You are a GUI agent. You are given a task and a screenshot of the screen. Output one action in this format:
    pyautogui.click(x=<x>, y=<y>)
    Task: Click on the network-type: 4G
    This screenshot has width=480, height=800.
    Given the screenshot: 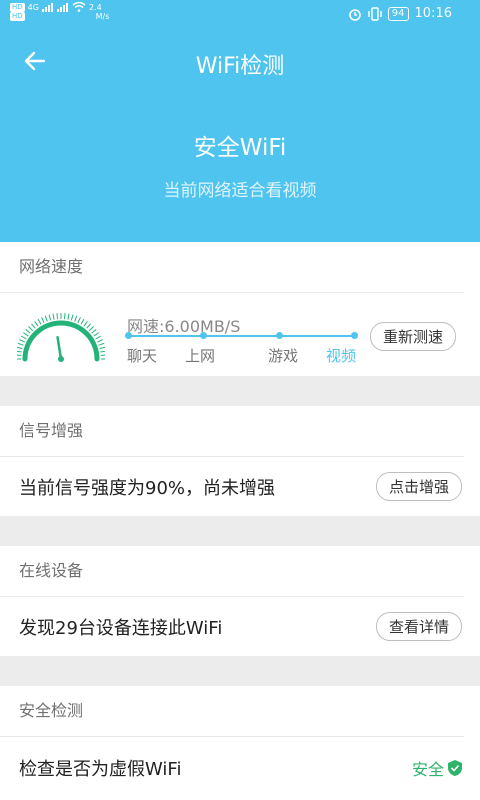 What is the action you would take?
    pyautogui.click(x=33, y=7)
    